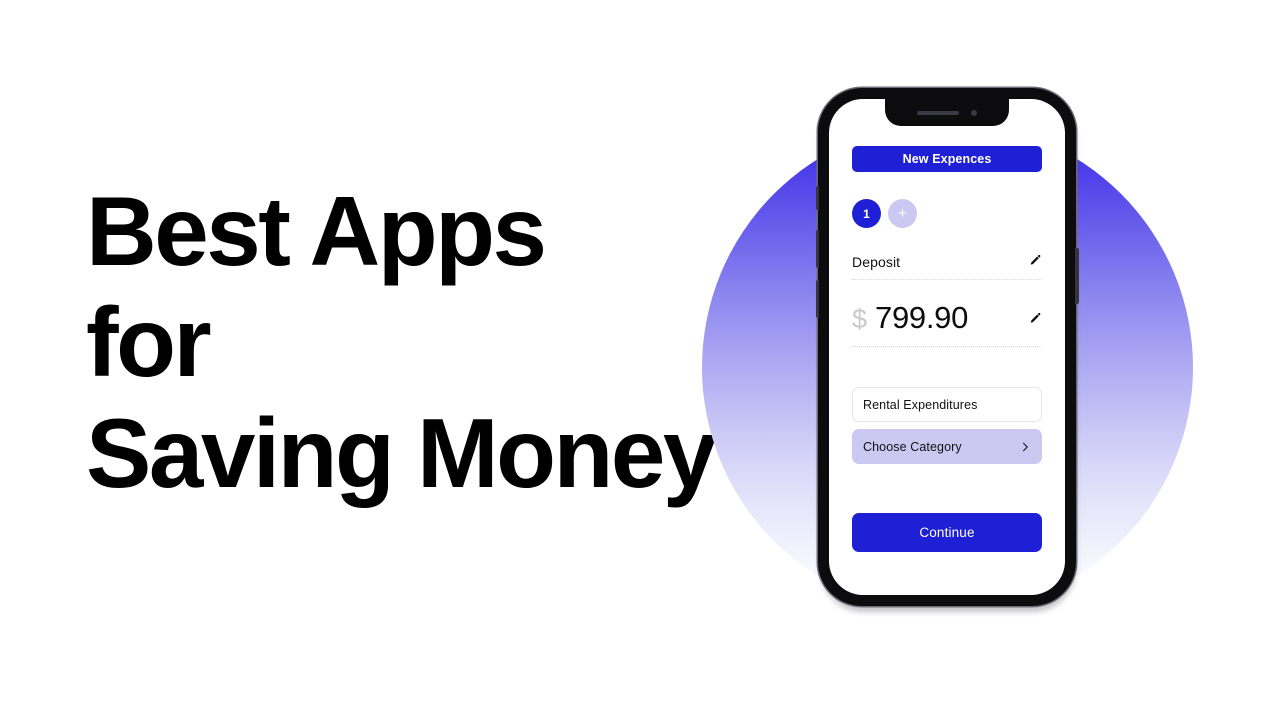 This screenshot has height=720, width=1280. I want to click on continue-button: Continue, so click(947, 532).